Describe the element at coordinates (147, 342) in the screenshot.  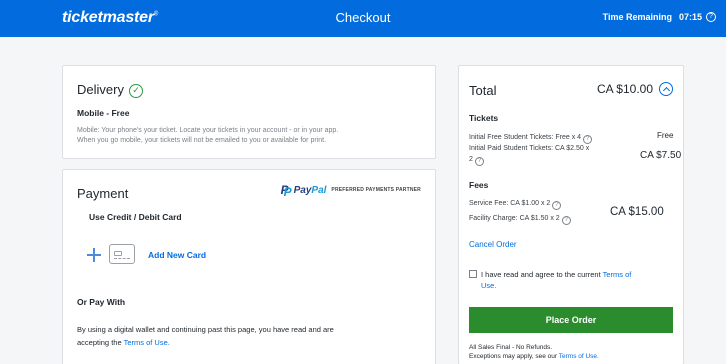
I see `terms-of-use-link: Terms of Use.` at that location.